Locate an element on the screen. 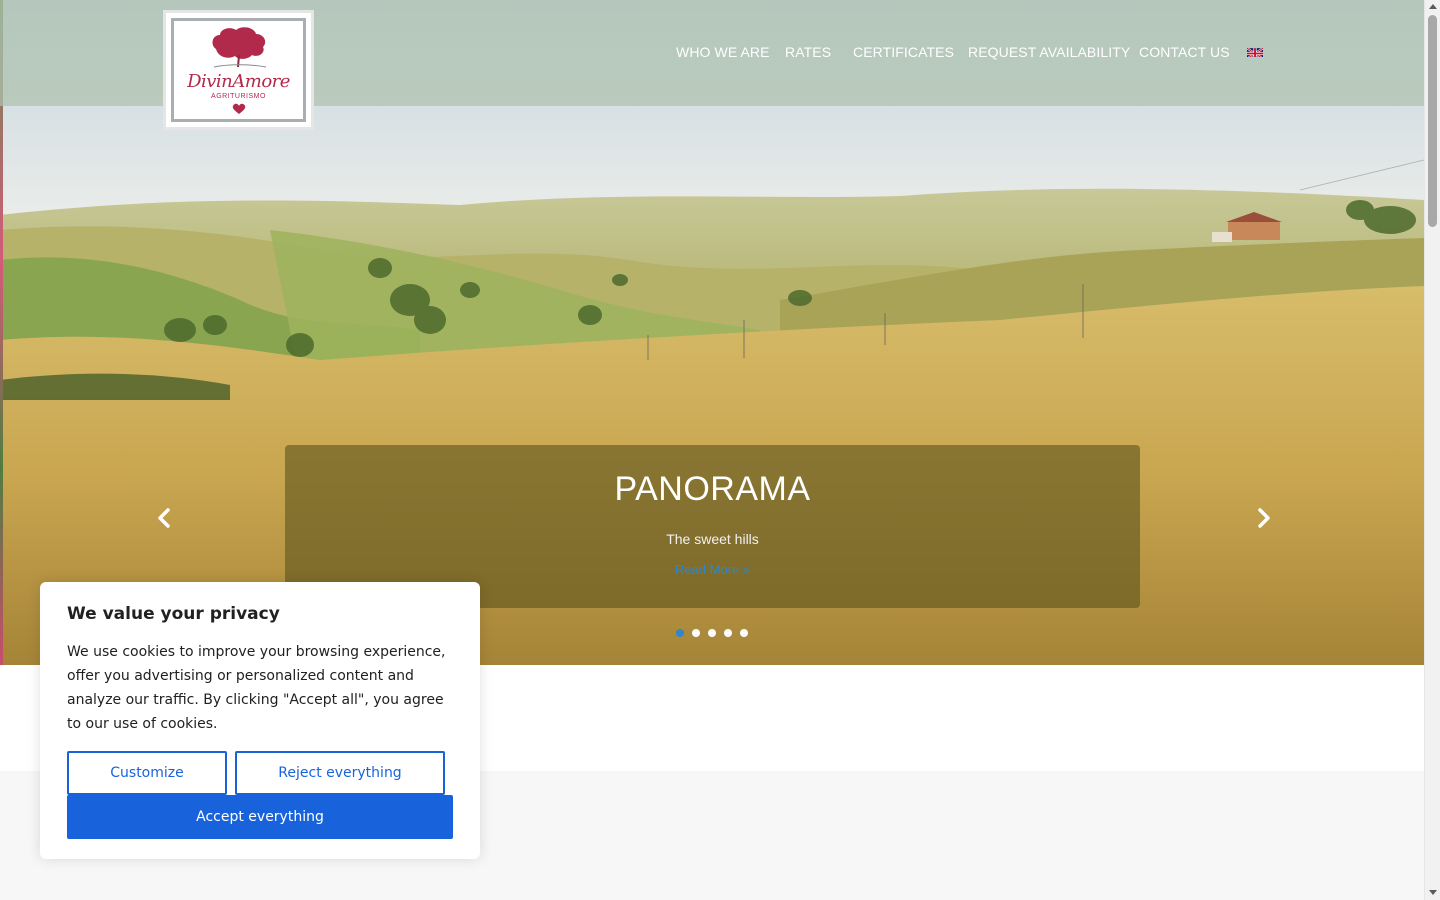  slide-subtitle: The sweet hills is located at coordinates (712, 539).